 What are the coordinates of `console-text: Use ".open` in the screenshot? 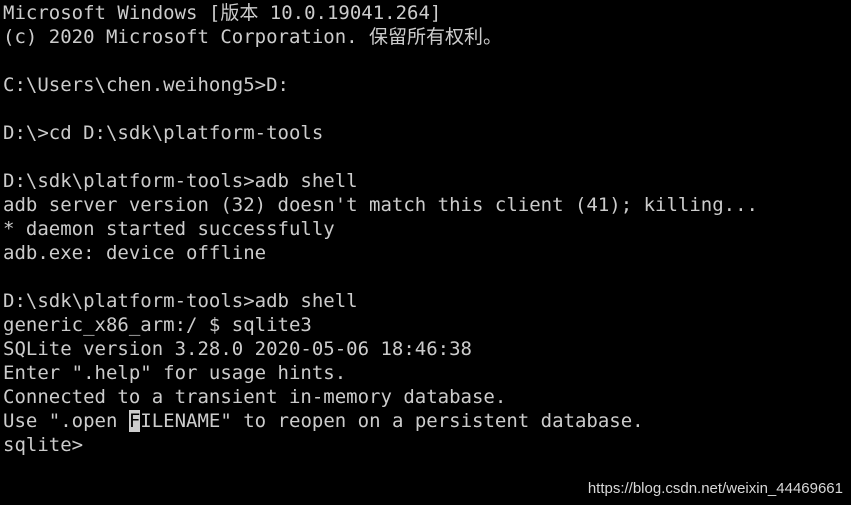 It's located at (66, 421).